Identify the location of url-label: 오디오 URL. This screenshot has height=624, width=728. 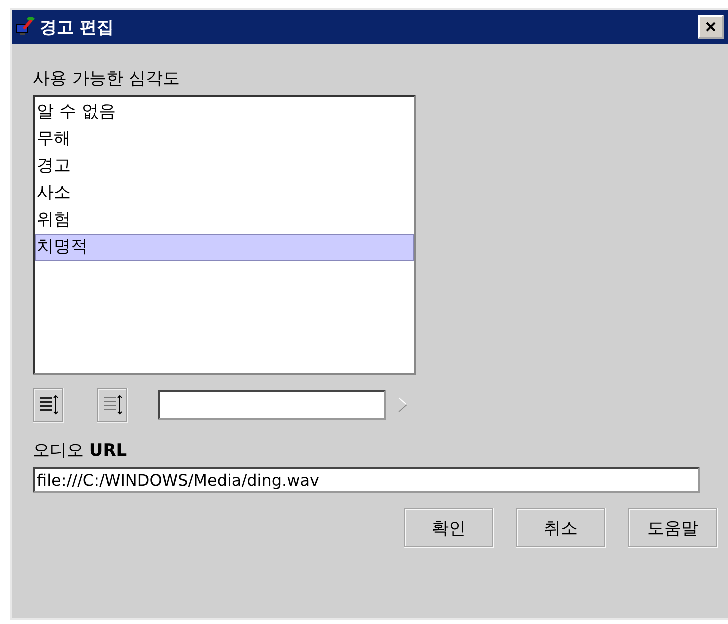
(80, 450).